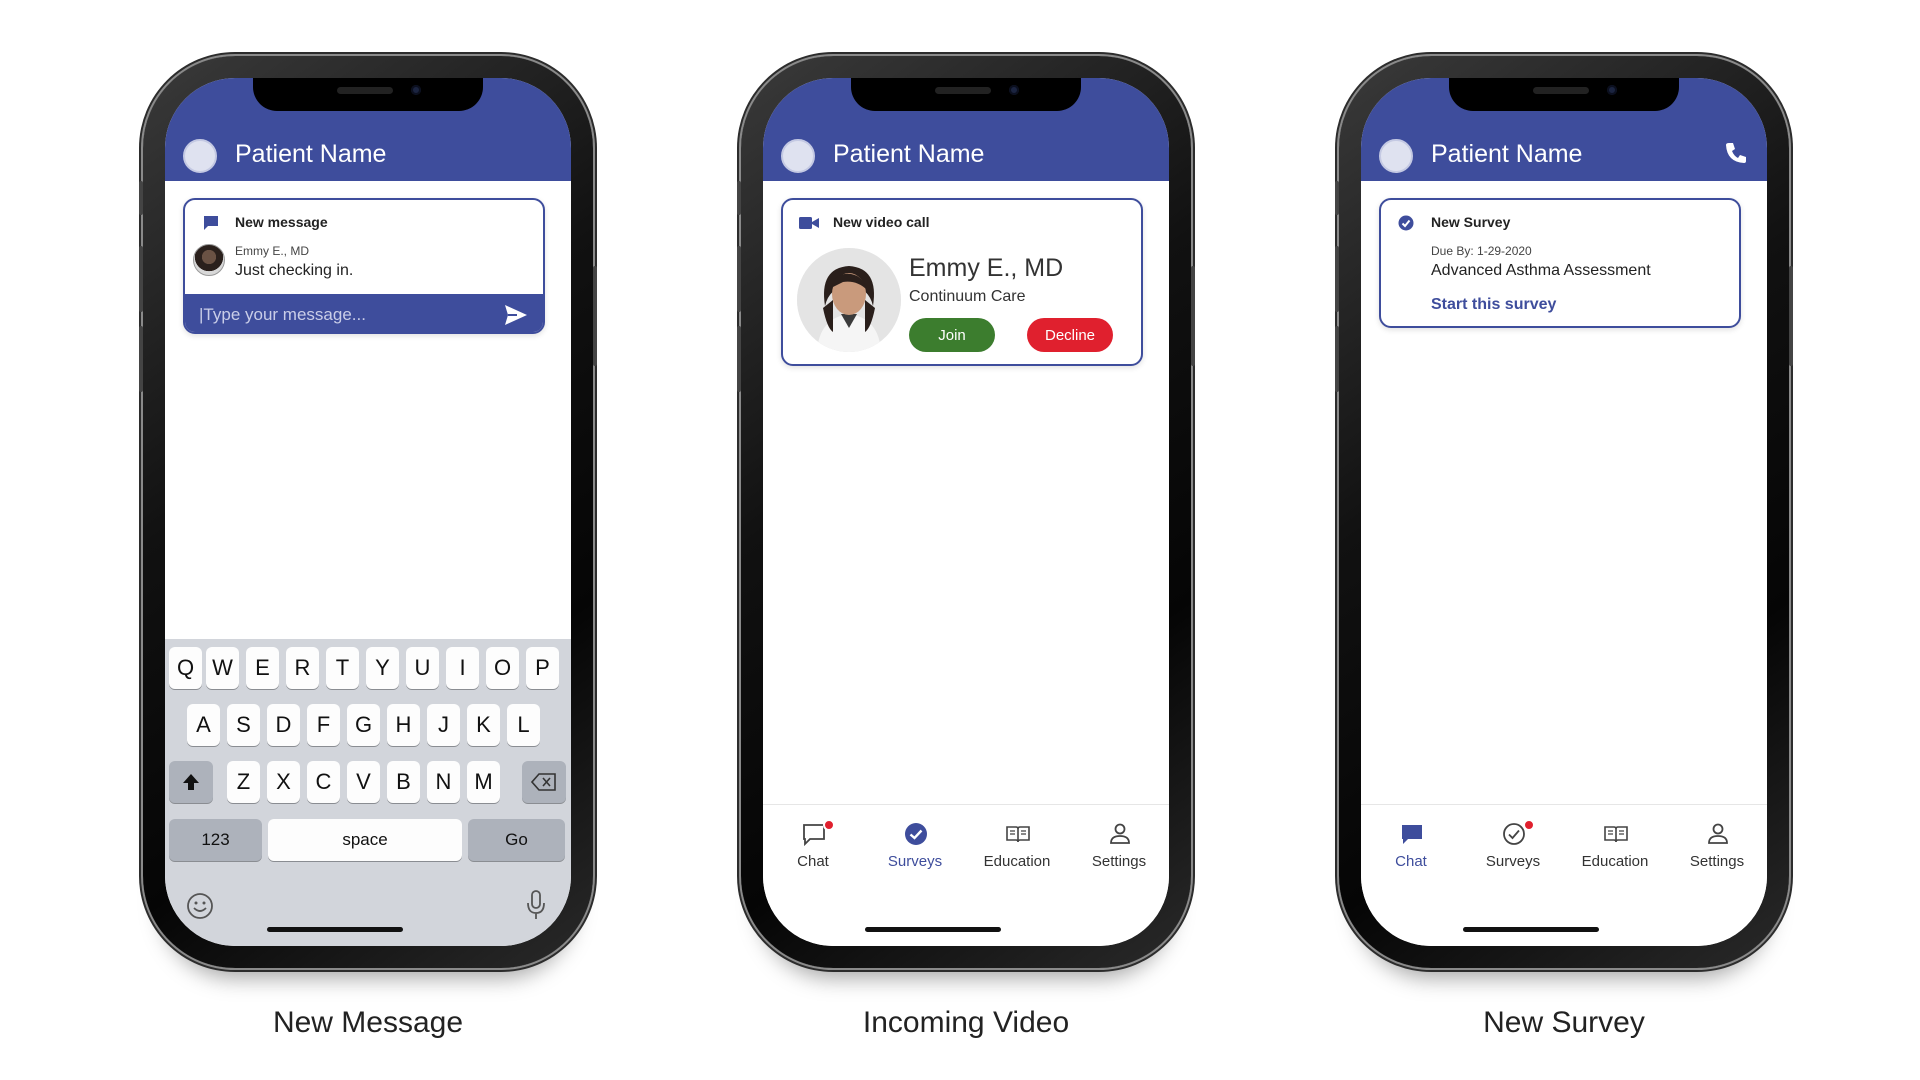  What do you see at coordinates (211, 223) in the screenshot?
I see `chat-bubble-icon` at bounding box center [211, 223].